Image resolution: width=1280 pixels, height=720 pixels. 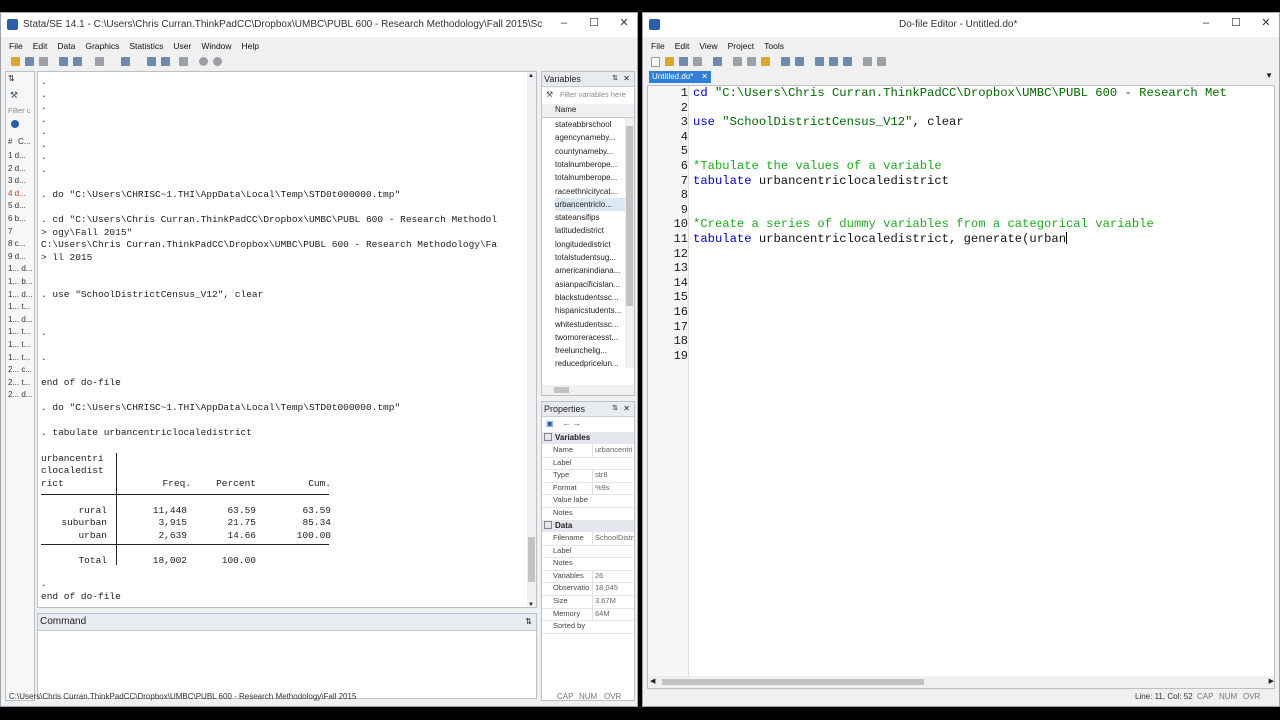 What do you see at coordinates (102, 46) in the screenshot?
I see `menu-graphics: Graphics` at bounding box center [102, 46].